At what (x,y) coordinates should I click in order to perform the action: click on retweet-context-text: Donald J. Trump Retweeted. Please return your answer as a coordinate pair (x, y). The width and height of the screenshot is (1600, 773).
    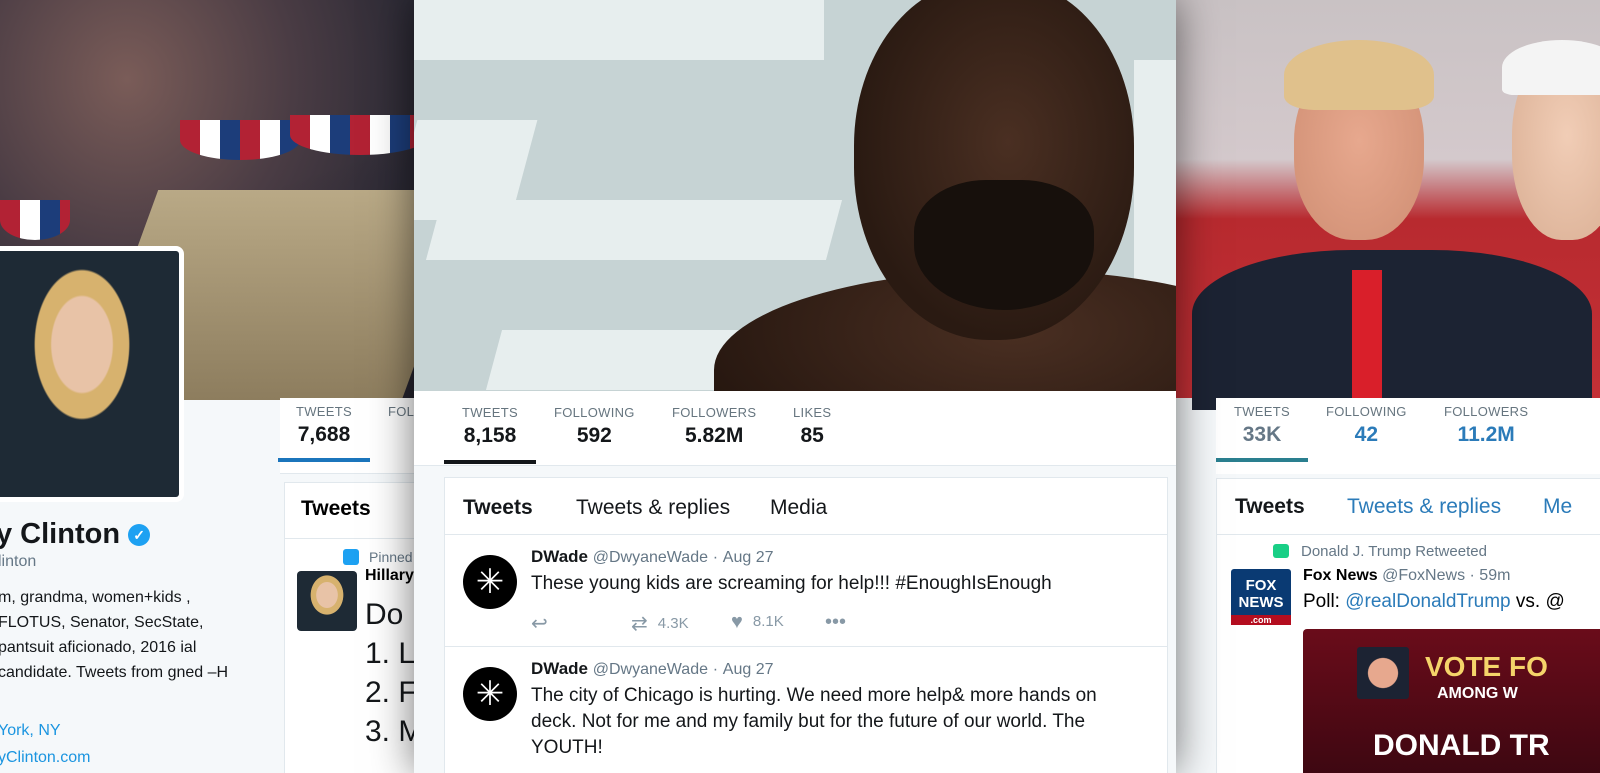
    Looking at the image, I should click on (1394, 551).